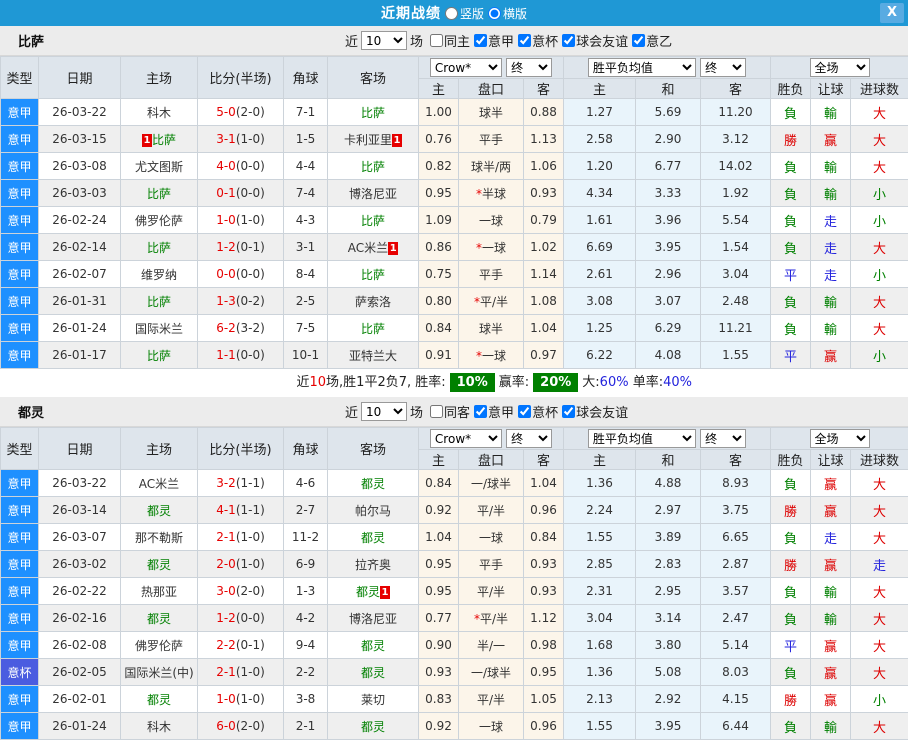  I want to click on result-wl-cell: 平, so click(790, 274).